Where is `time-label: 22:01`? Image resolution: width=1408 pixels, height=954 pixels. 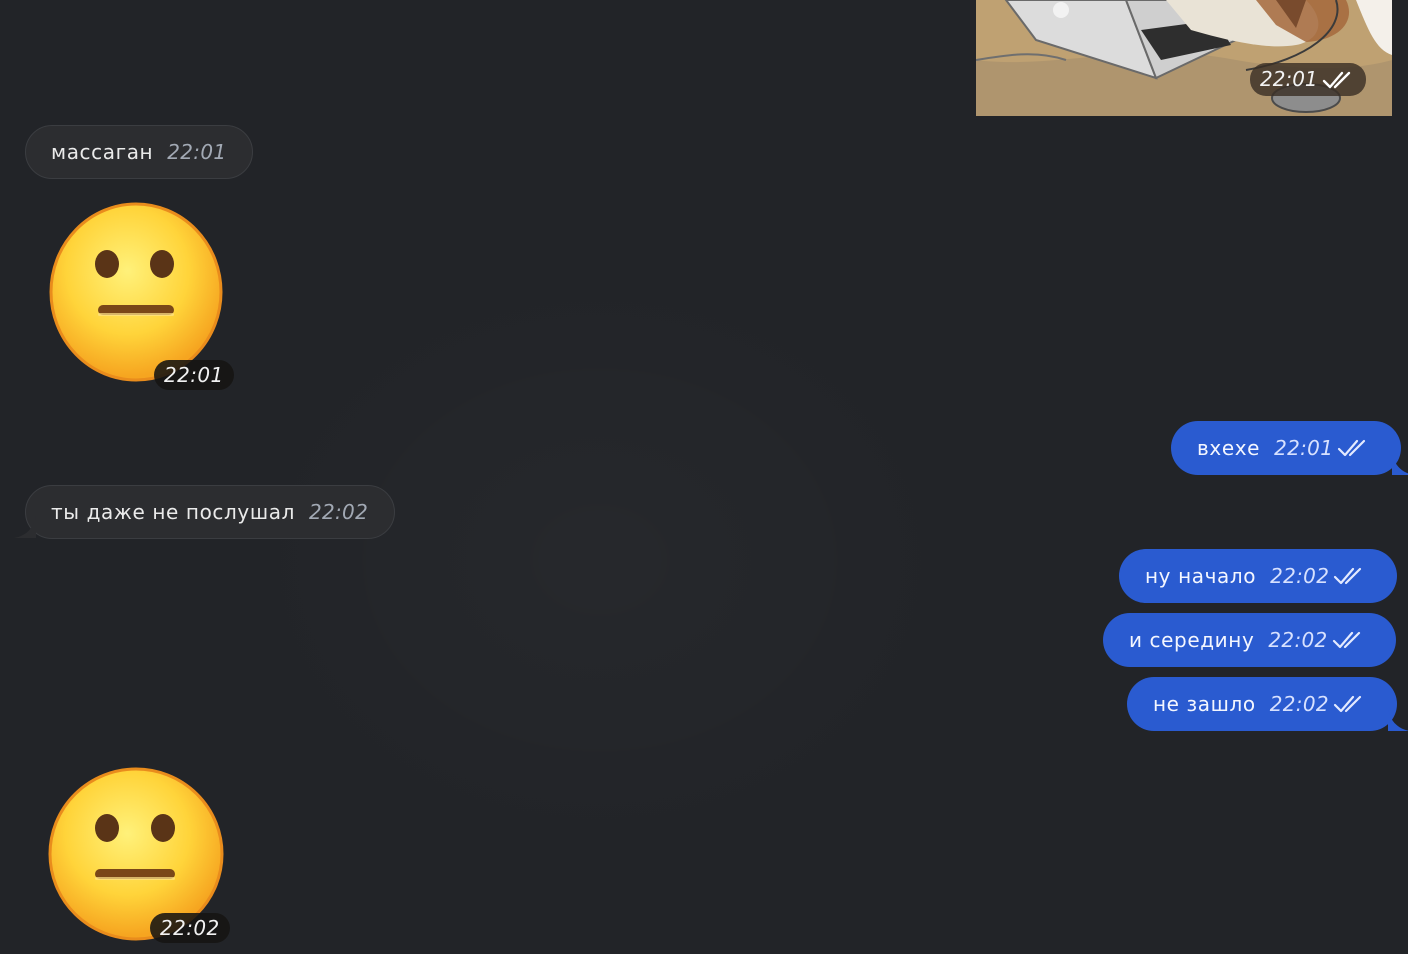 time-label: 22:01 is located at coordinates (1289, 79).